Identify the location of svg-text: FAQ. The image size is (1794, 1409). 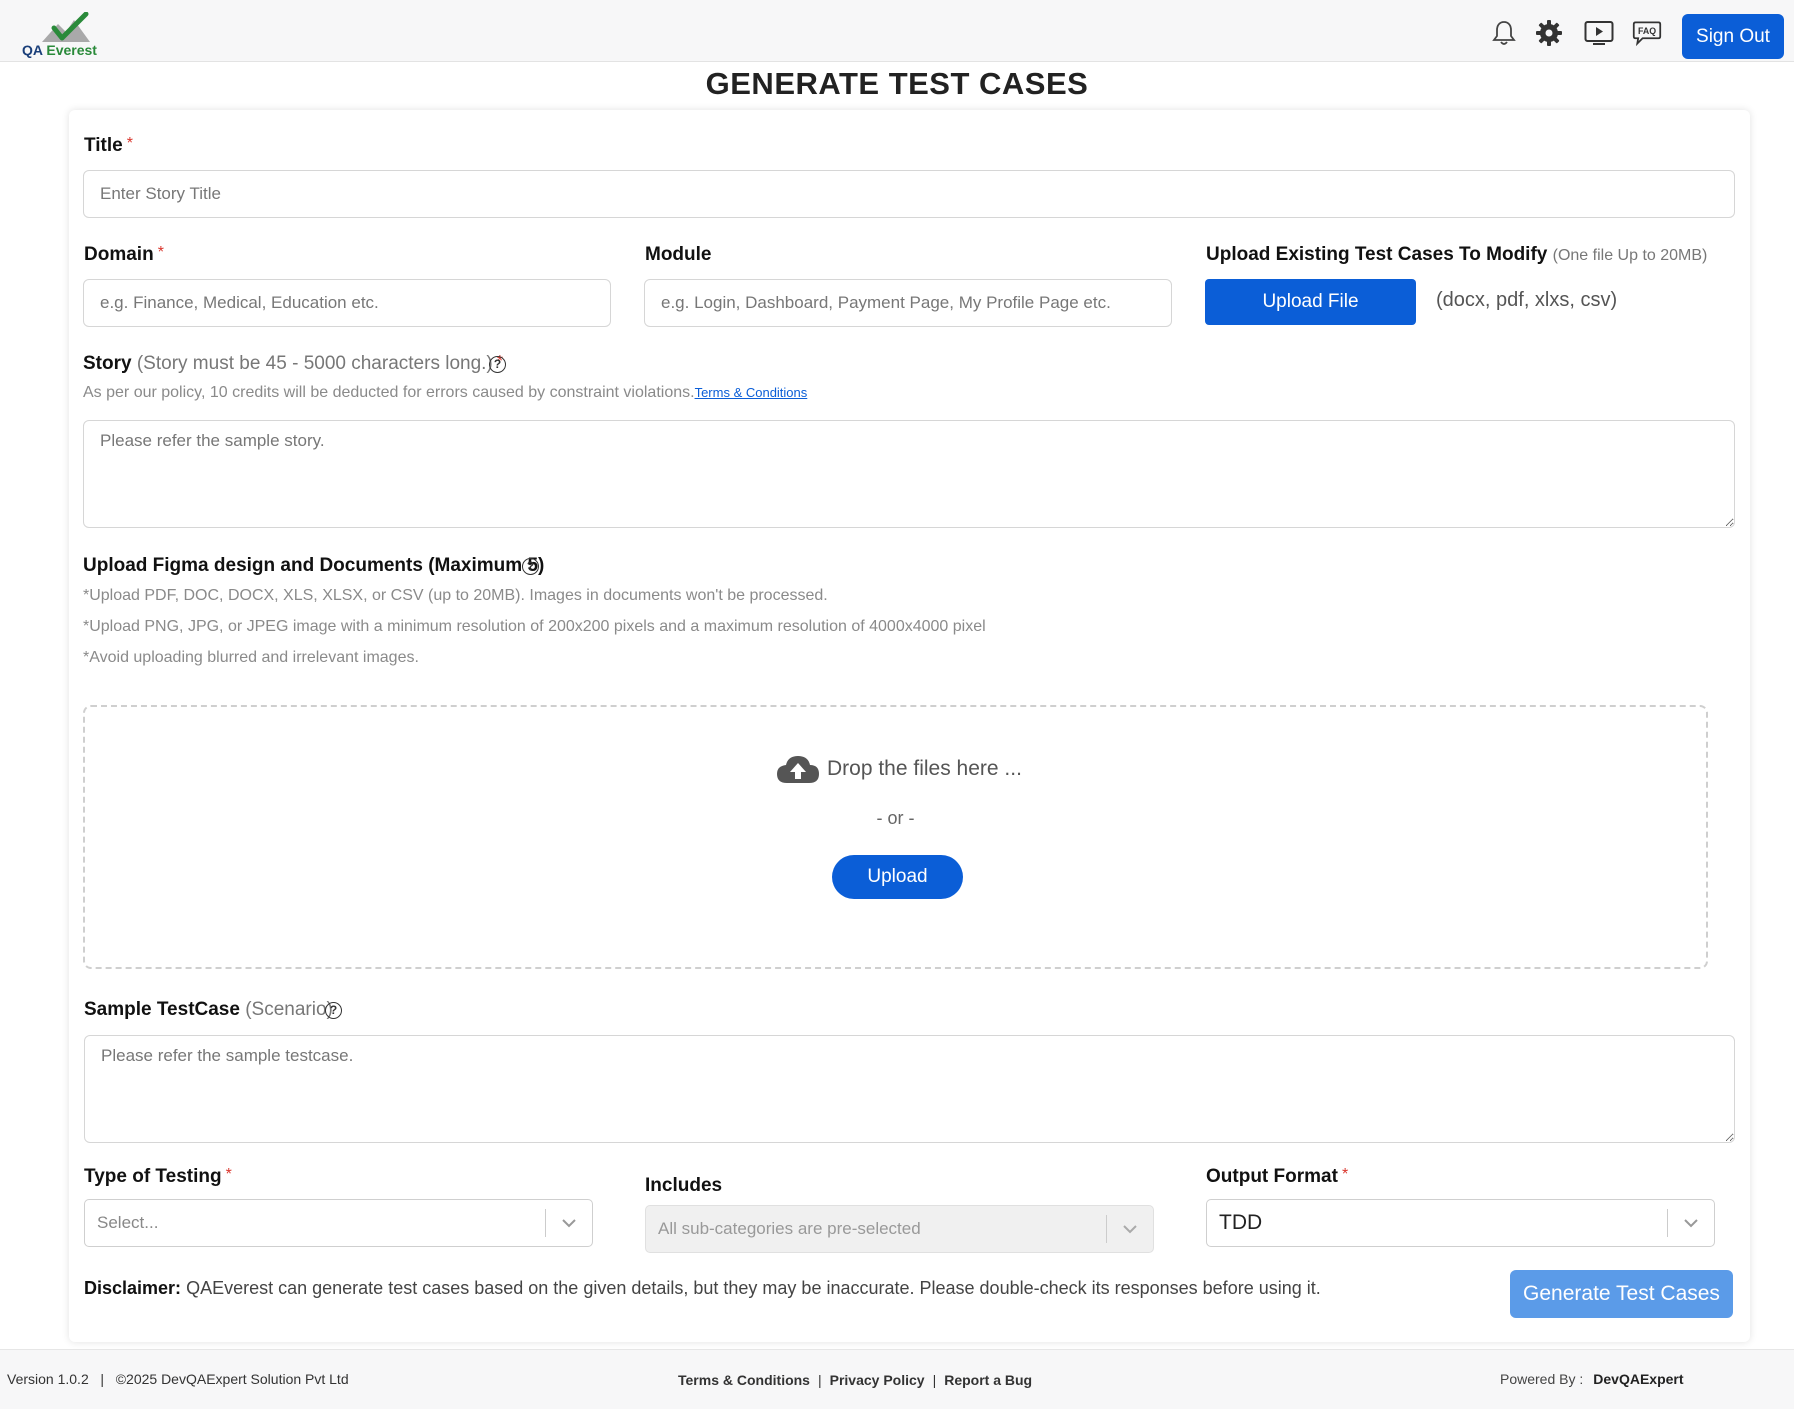
(1647, 31).